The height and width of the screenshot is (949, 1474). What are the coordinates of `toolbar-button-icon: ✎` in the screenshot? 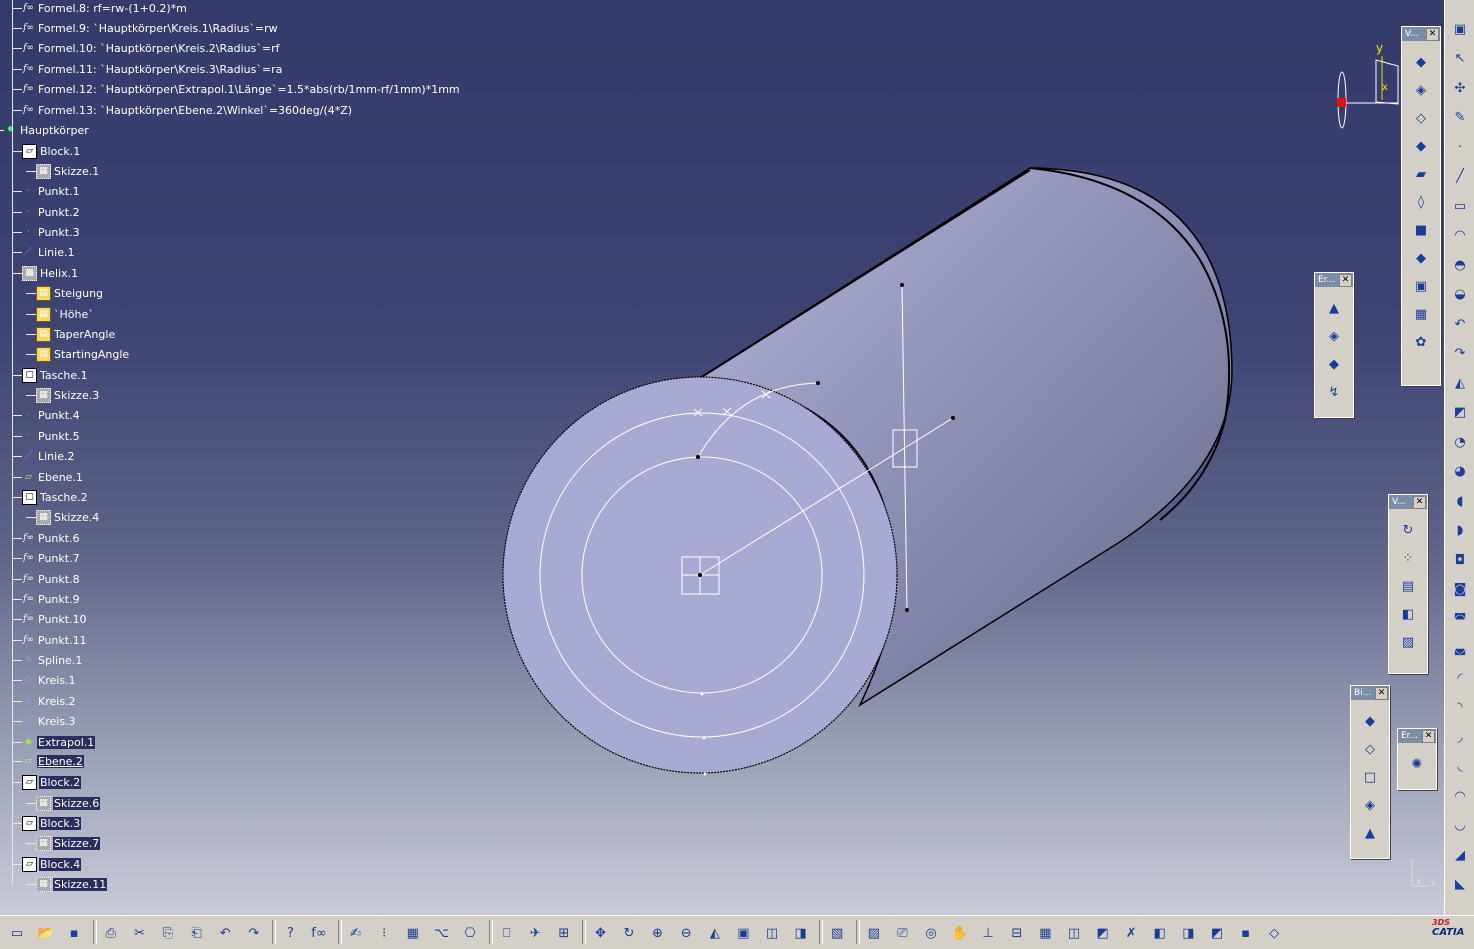 It's located at (1460, 118).